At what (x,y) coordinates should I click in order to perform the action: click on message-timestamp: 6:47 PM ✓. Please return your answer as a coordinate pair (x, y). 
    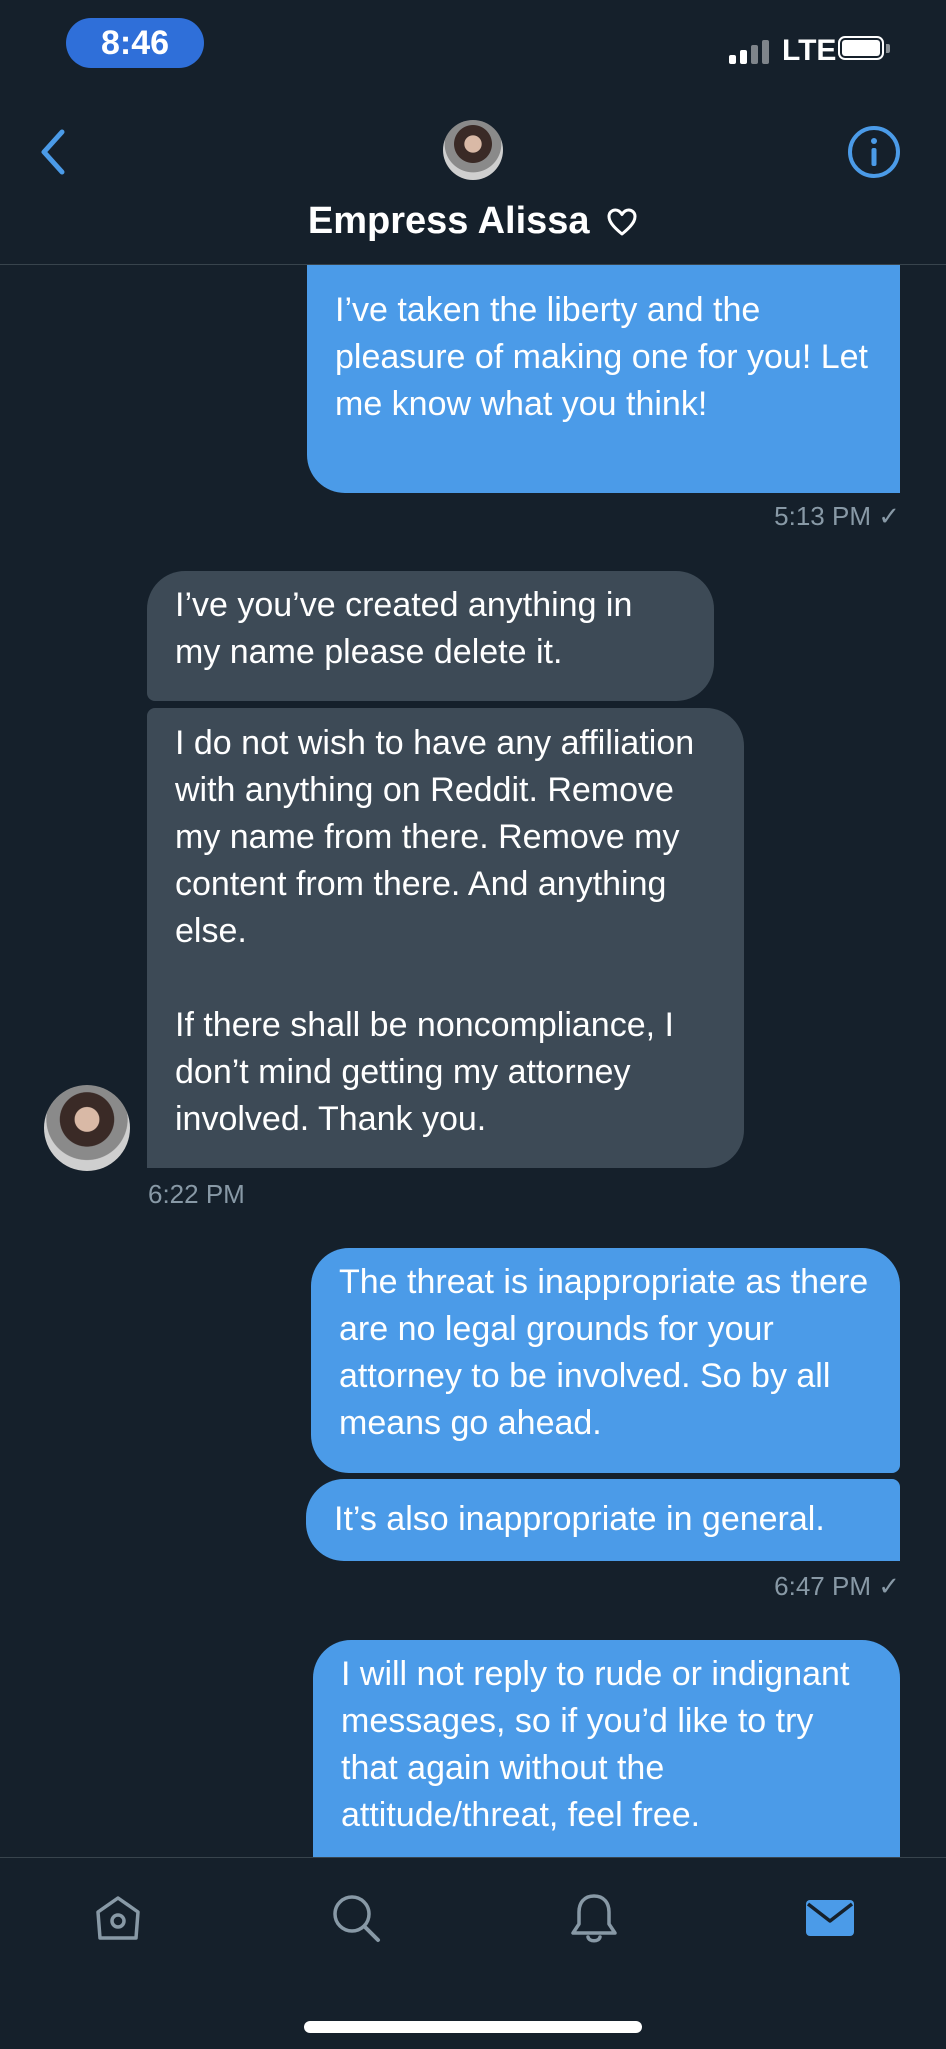
    Looking at the image, I should click on (837, 1586).